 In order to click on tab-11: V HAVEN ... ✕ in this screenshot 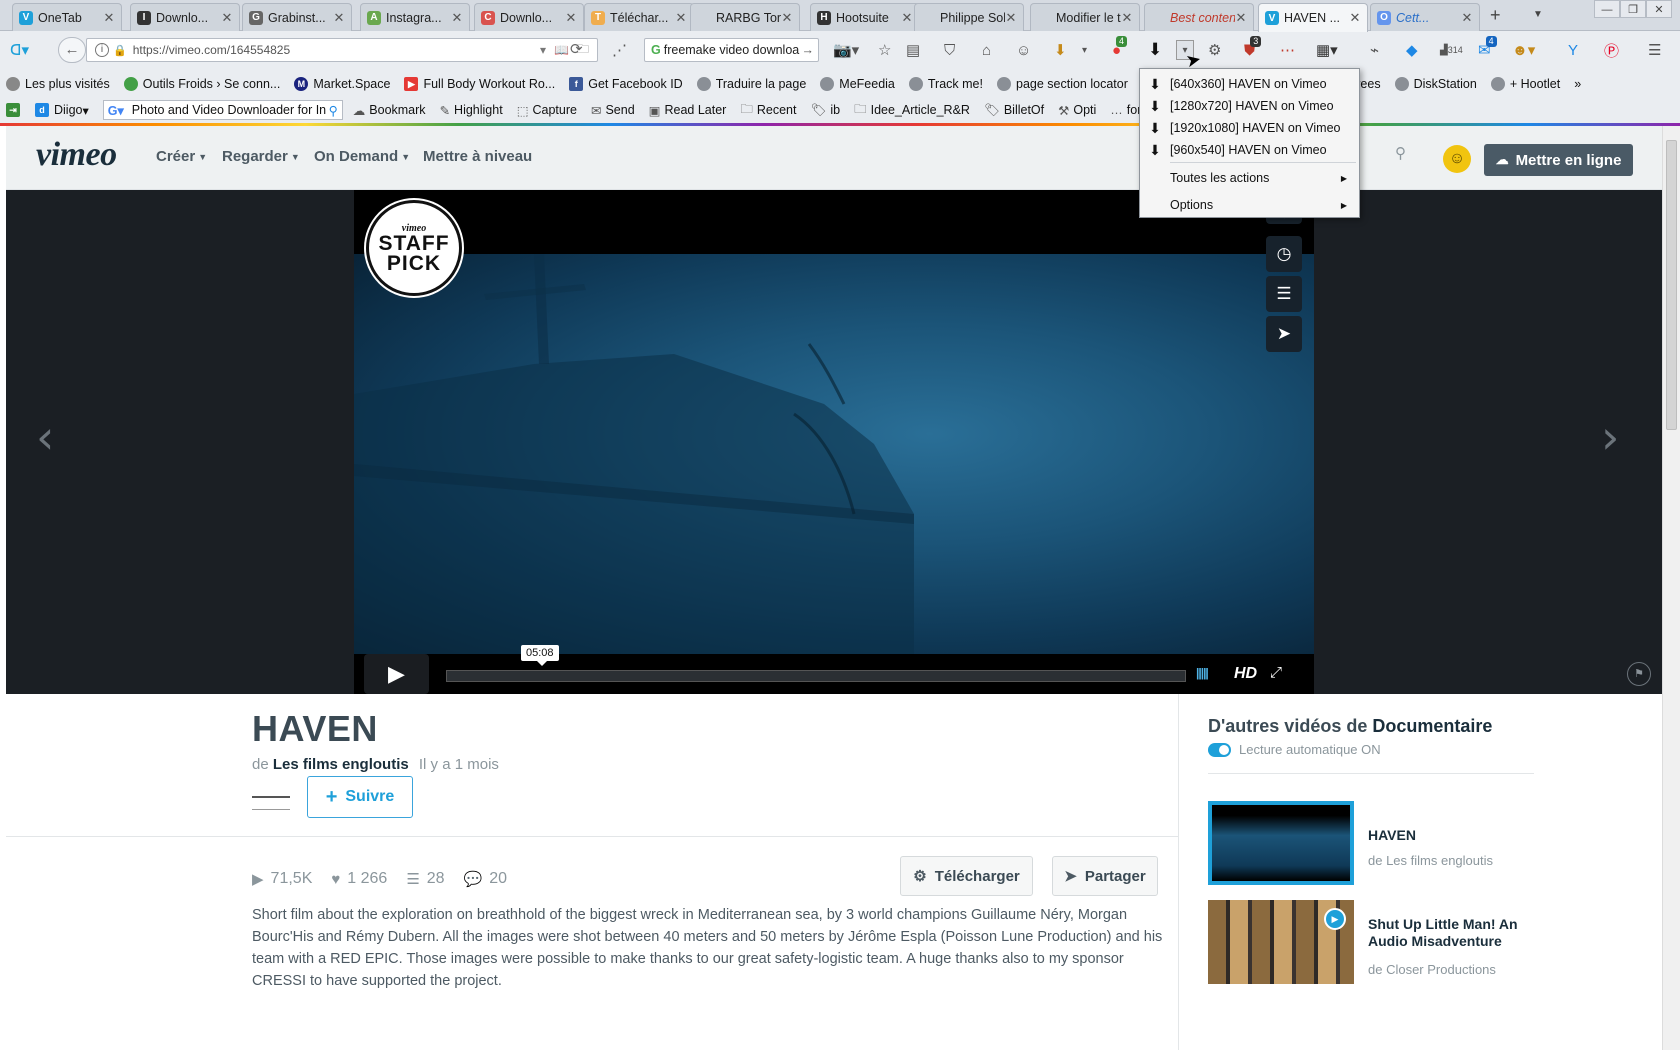, I will do `click(1313, 17)`.